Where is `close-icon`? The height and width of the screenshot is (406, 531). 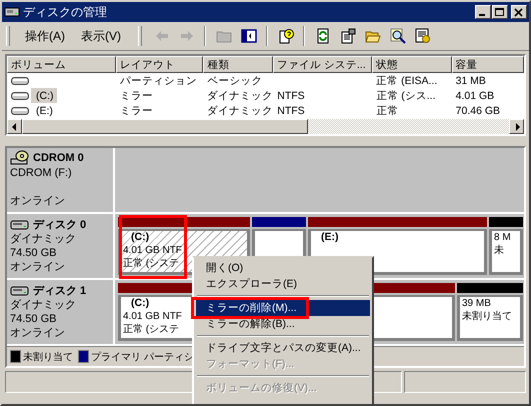
close-icon is located at coordinates (519, 12).